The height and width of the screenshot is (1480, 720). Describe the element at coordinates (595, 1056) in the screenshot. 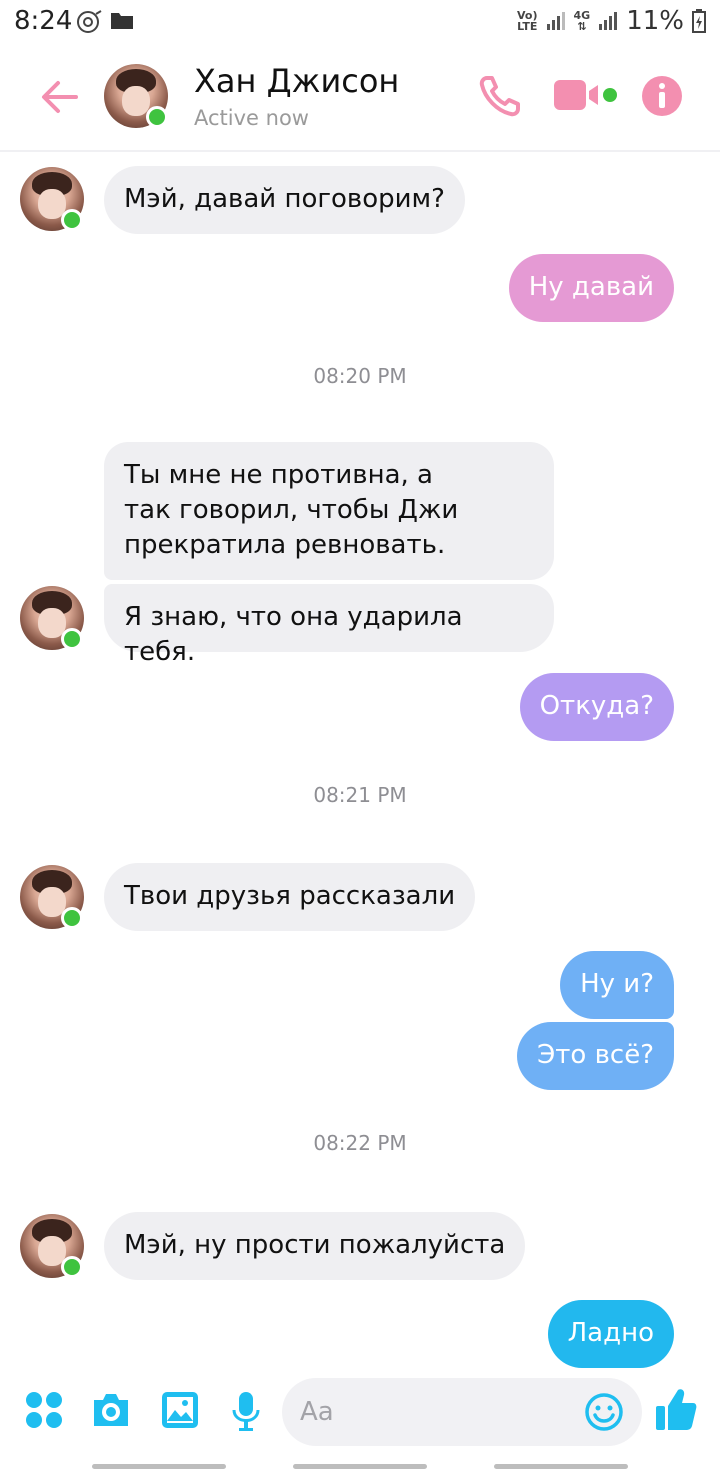

I see `message-bubble-outgoing: Это всё?` at that location.